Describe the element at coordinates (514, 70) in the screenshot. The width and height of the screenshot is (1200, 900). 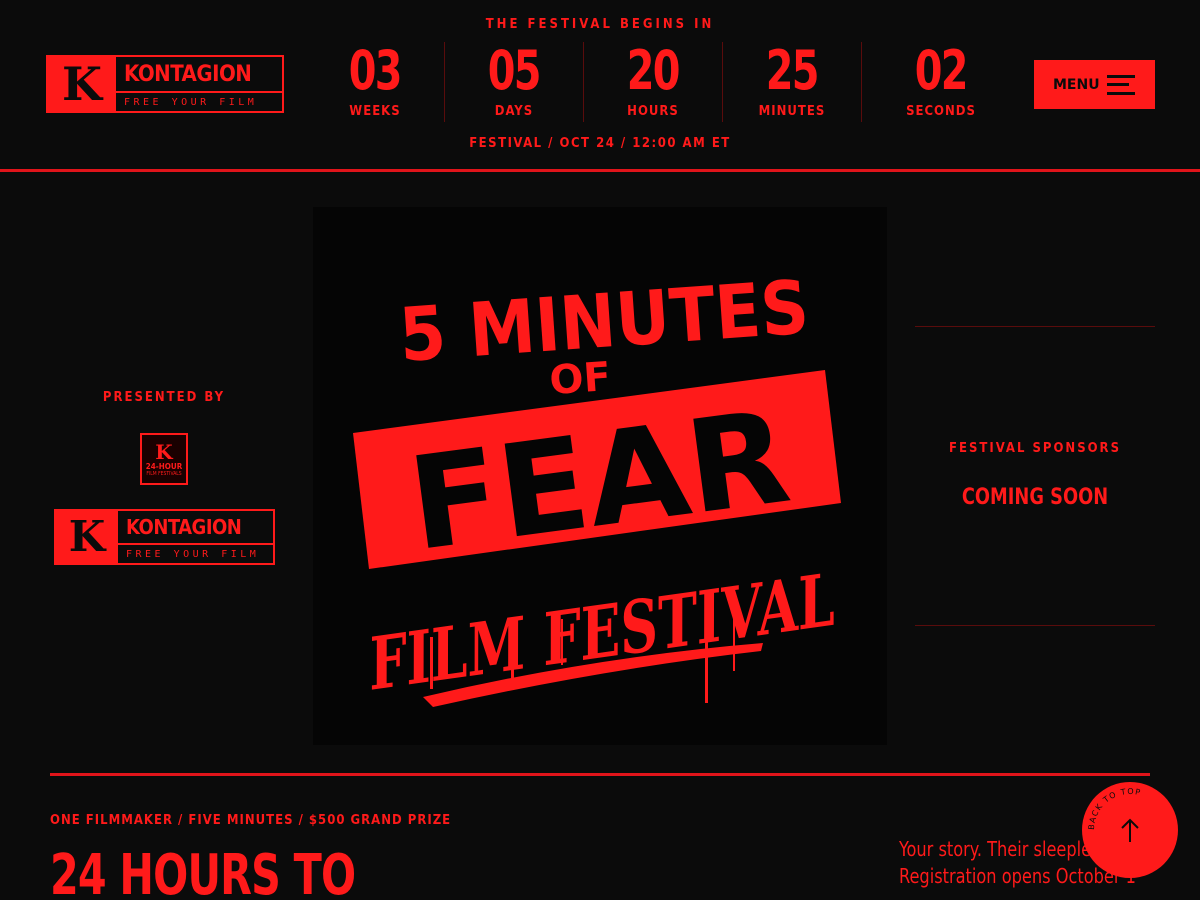
I see `countdown-value: 05` at that location.